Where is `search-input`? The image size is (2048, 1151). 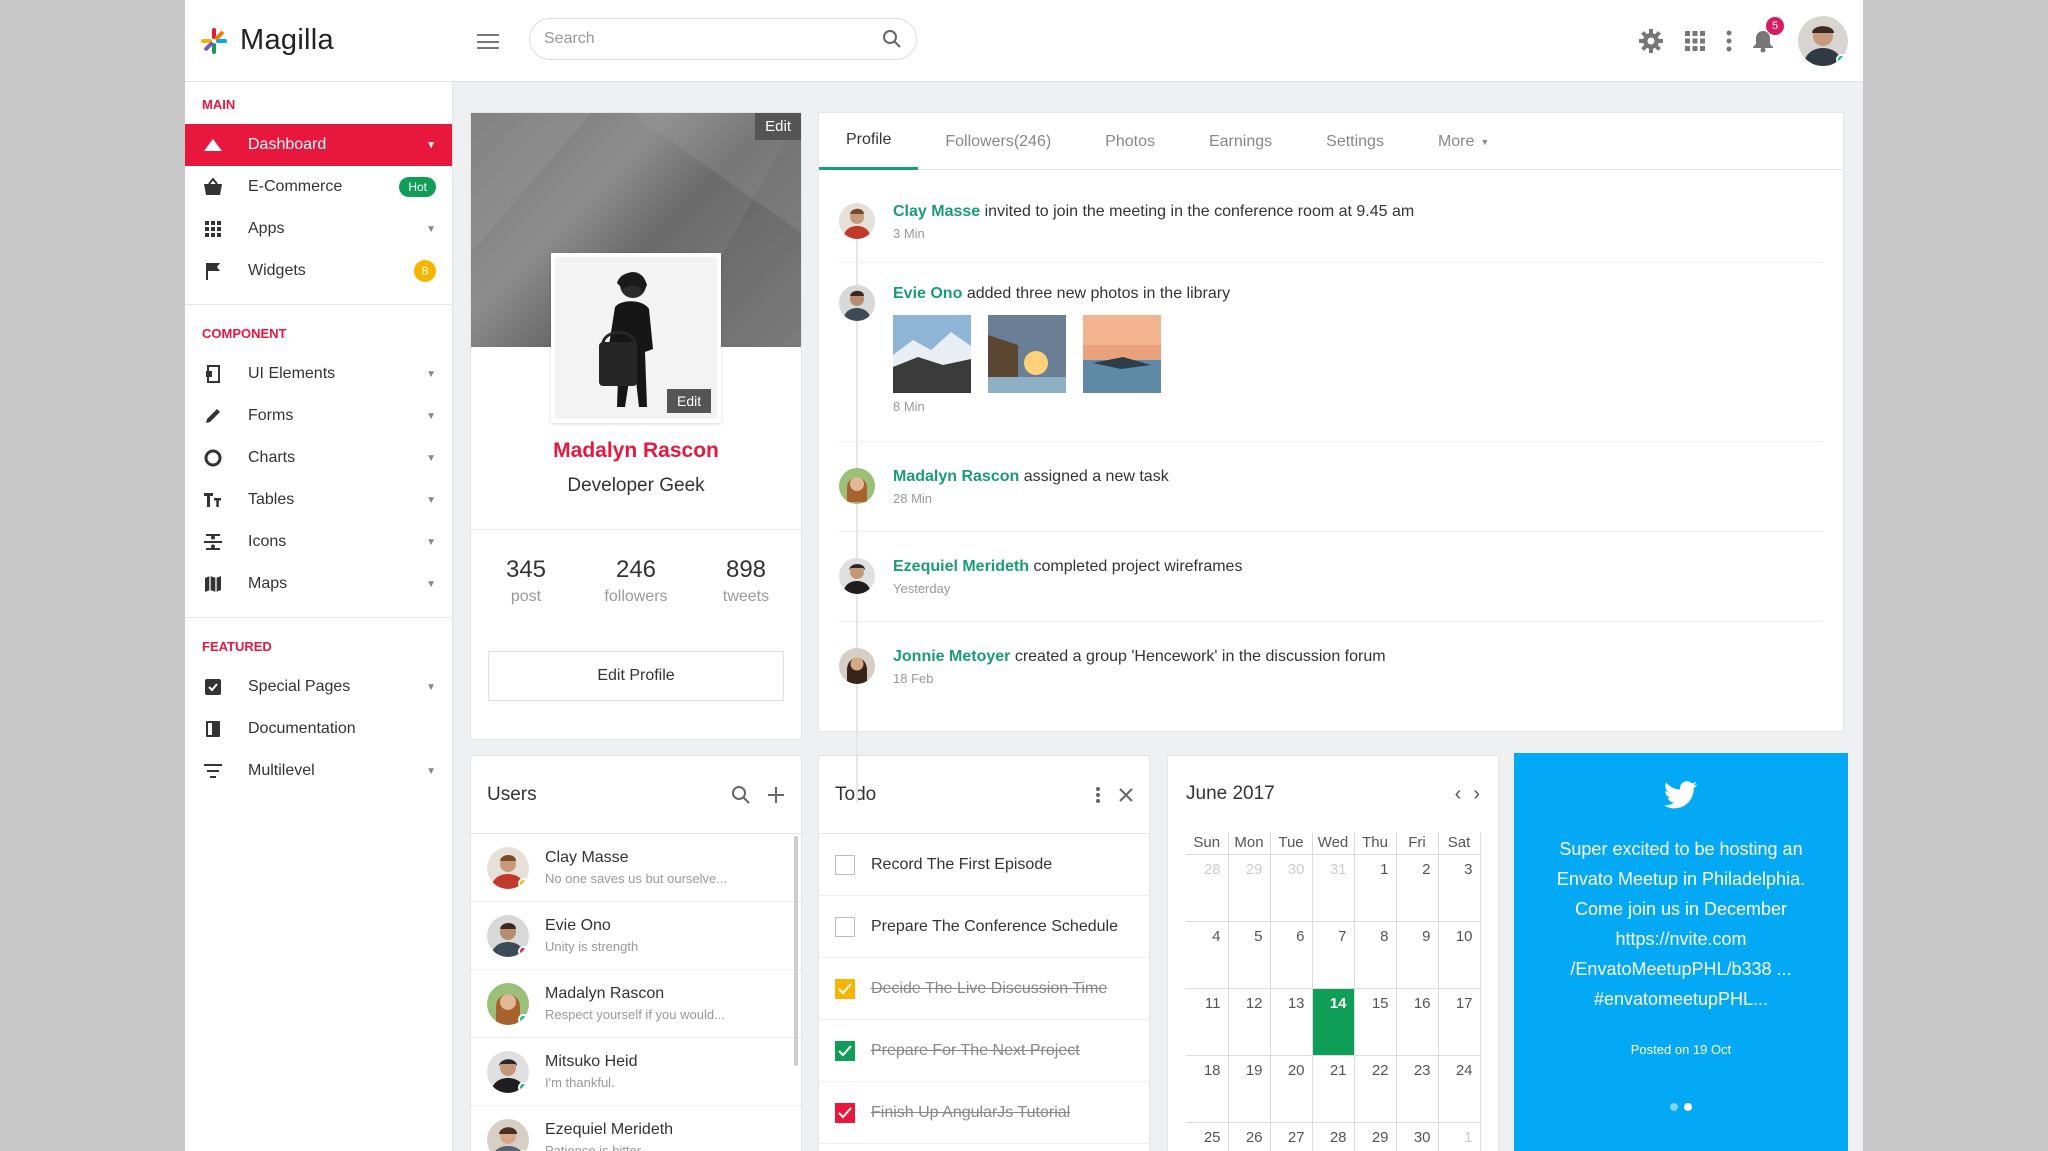 search-input is located at coordinates (713, 39).